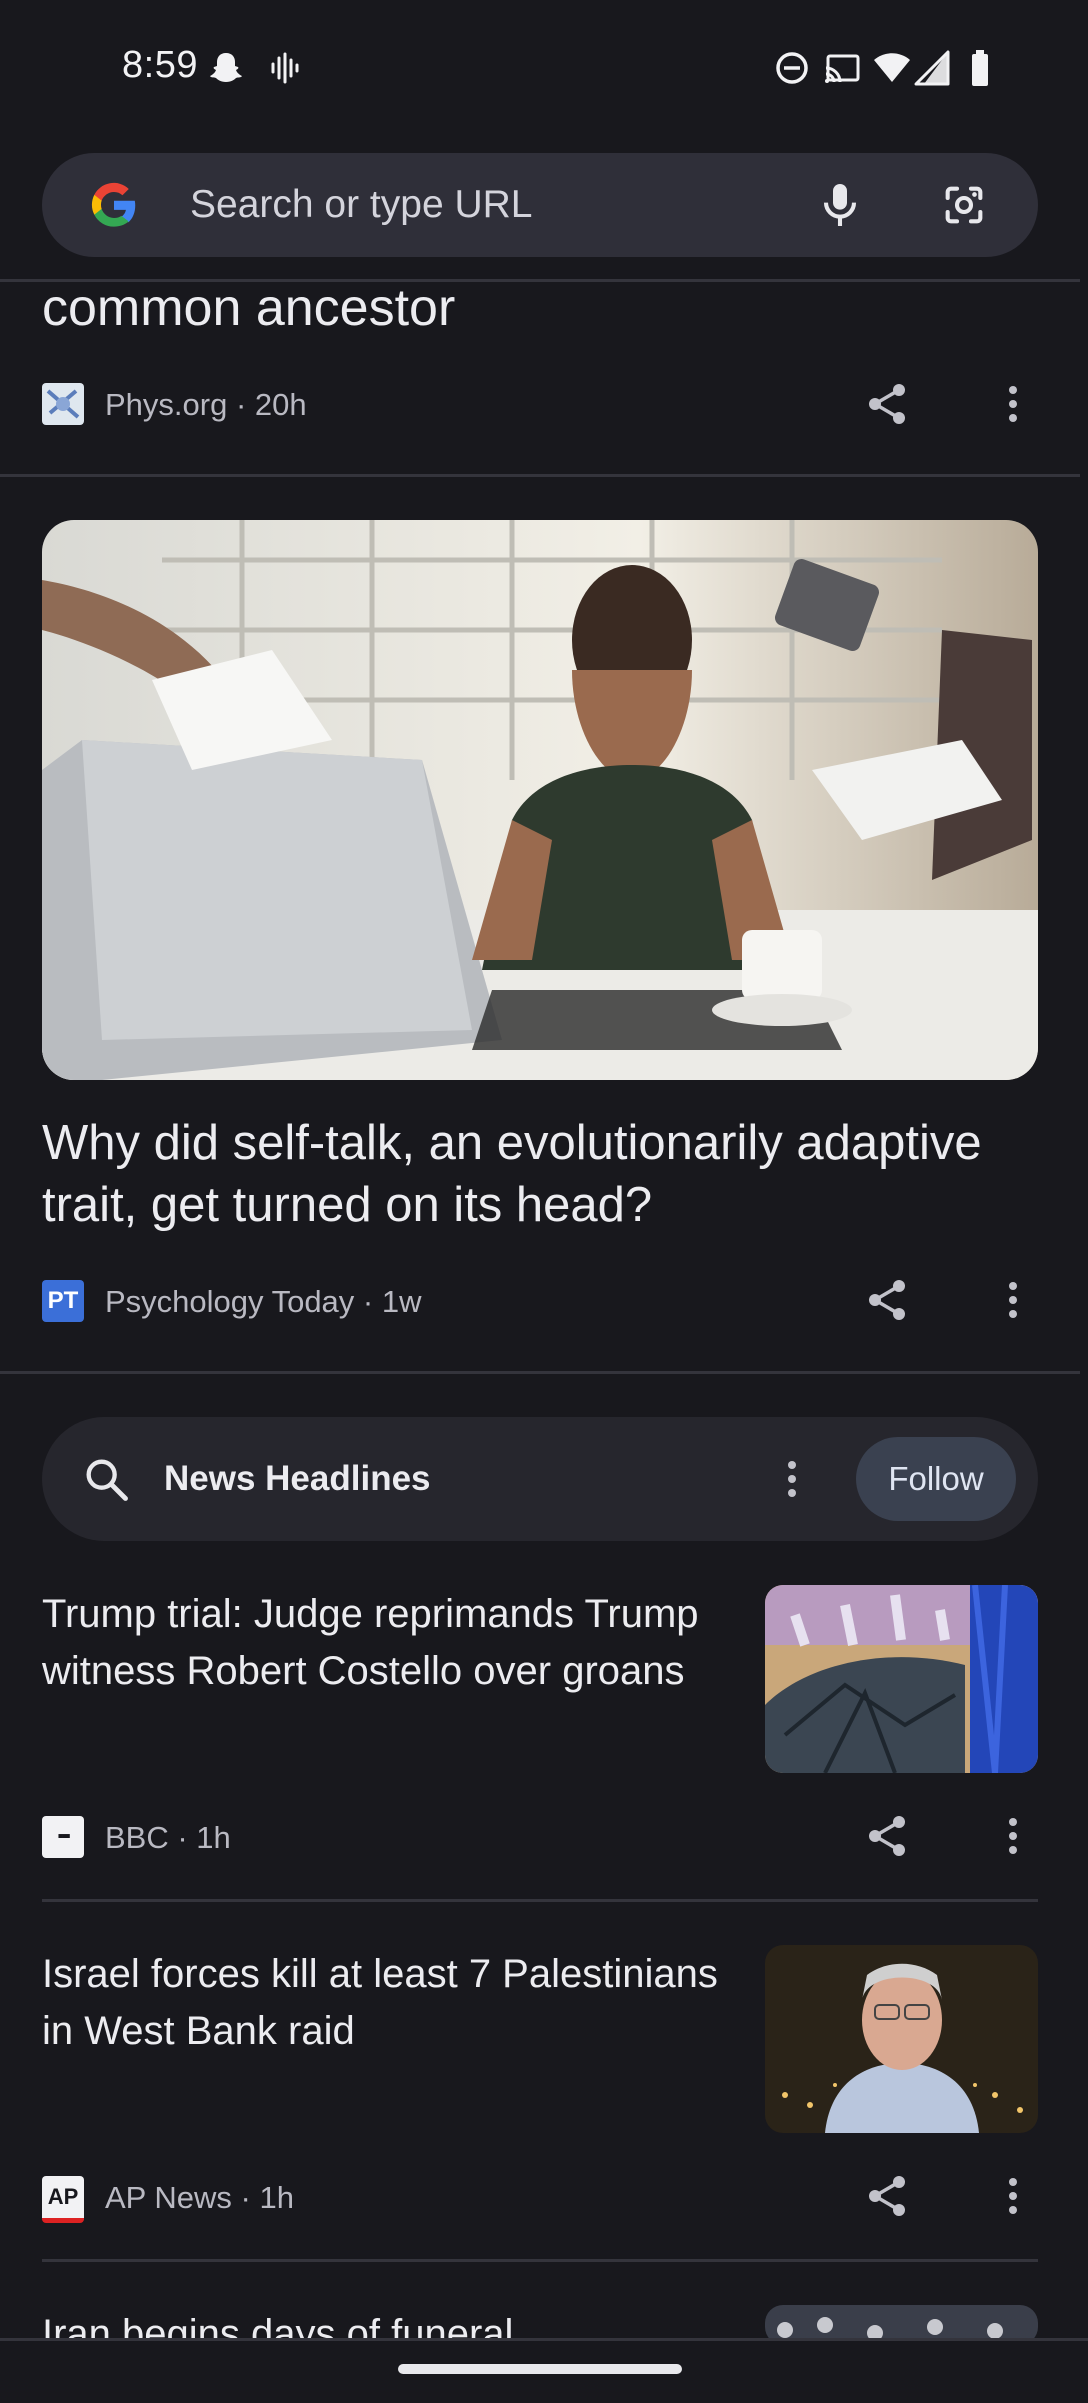 The width and height of the screenshot is (1088, 2403). Describe the element at coordinates (842, 68) in the screenshot. I see `cast-icon` at that location.